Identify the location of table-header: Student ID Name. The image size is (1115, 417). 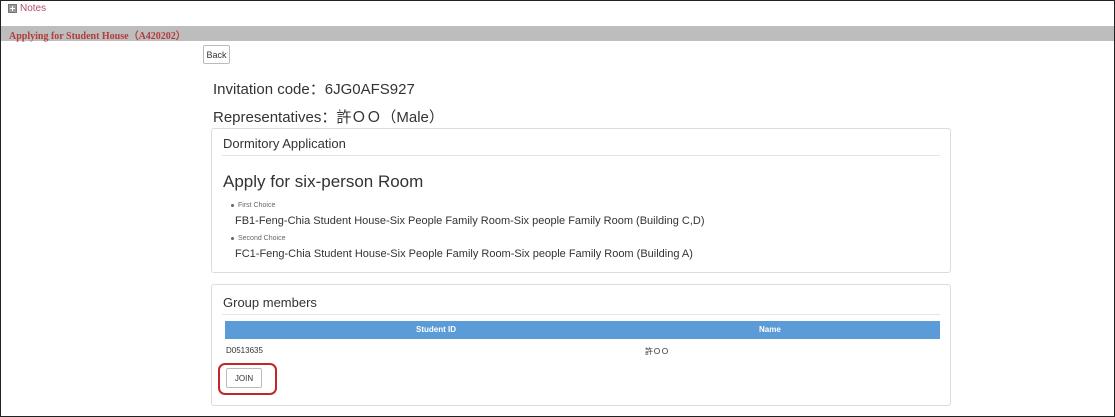
(582, 330).